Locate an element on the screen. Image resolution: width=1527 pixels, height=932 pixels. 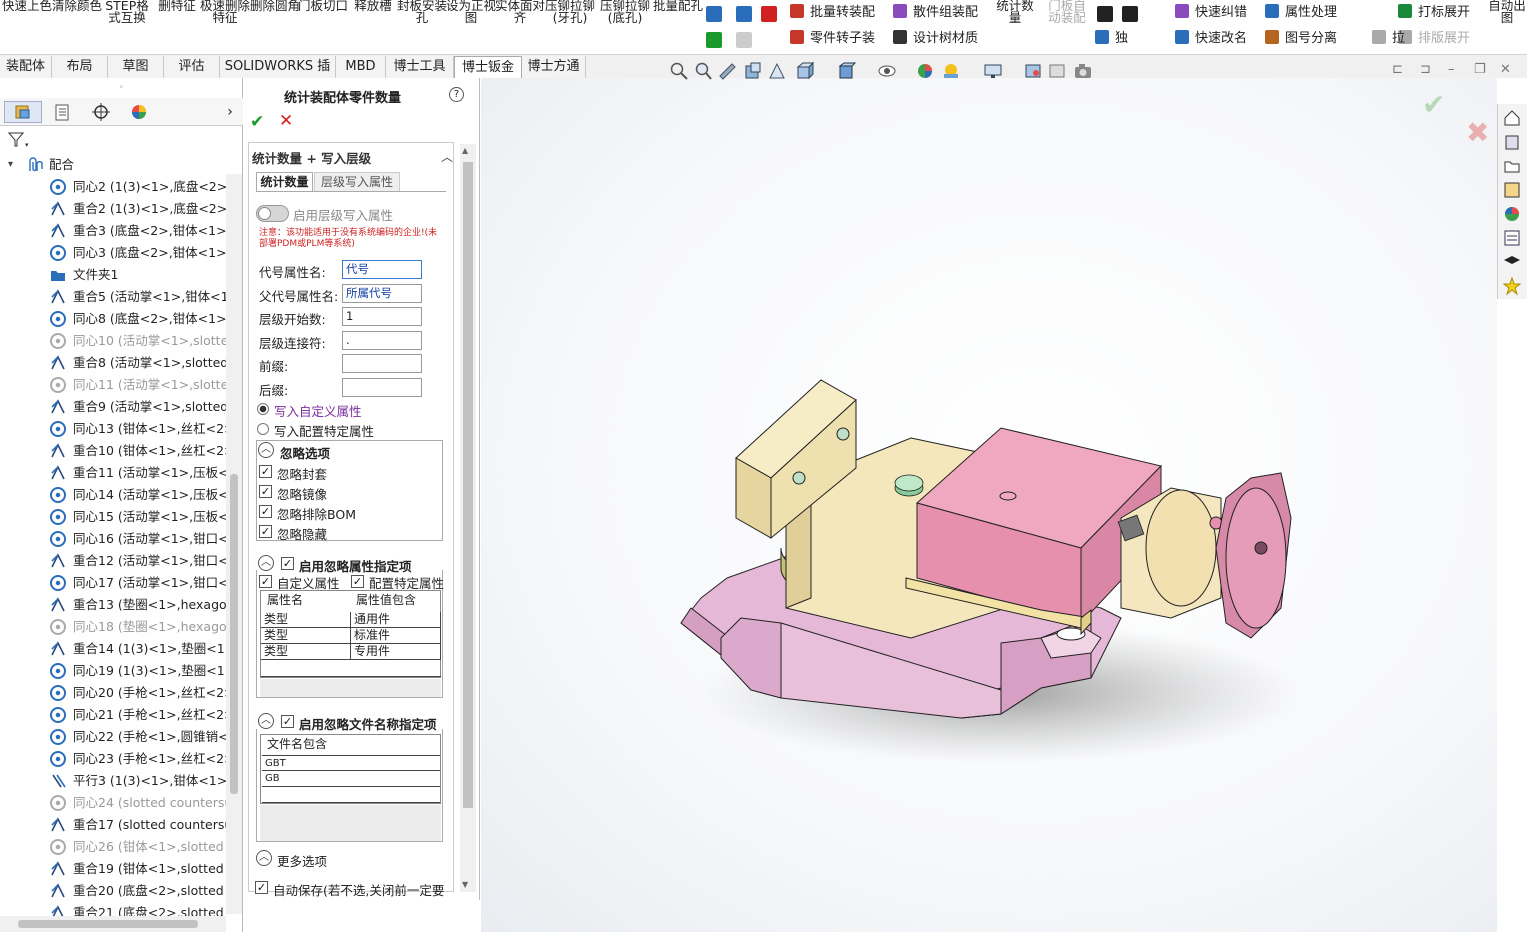
toolbar-button-13: 批量配孔 is located at coordinates (678, 13).